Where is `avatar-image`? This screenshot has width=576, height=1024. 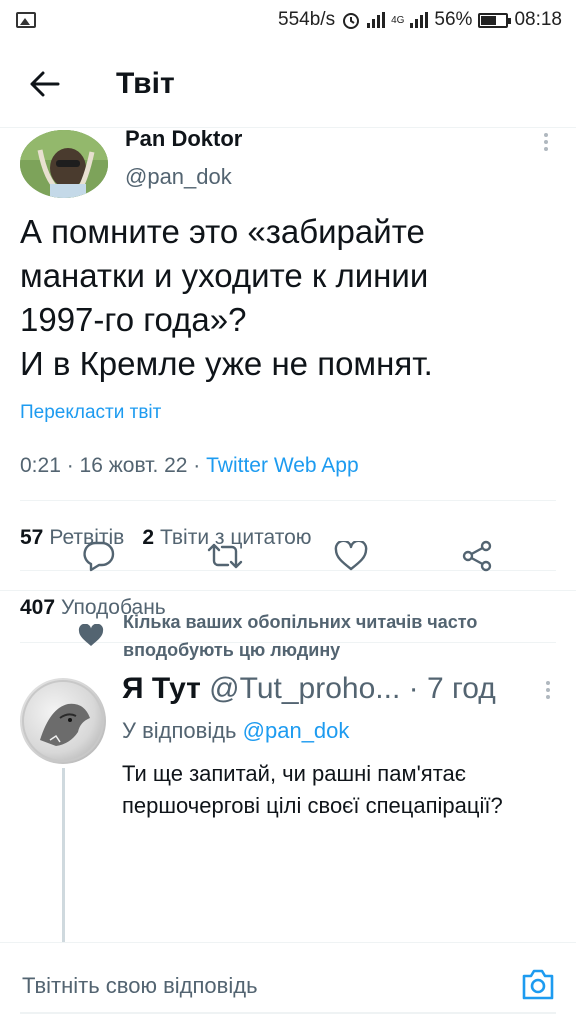
avatar-image is located at coordinates (64, 164).